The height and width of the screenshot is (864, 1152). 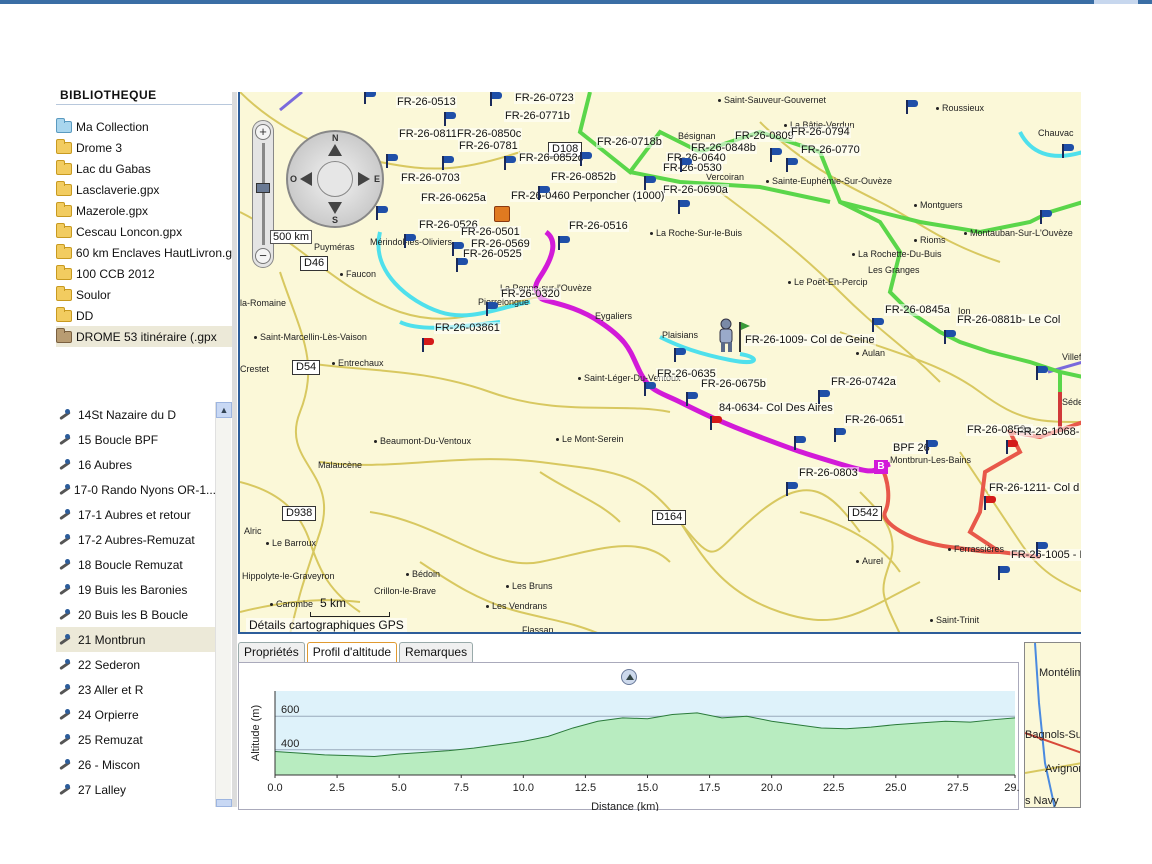 I want to click on window-controls, so click(x=1116, y=2).